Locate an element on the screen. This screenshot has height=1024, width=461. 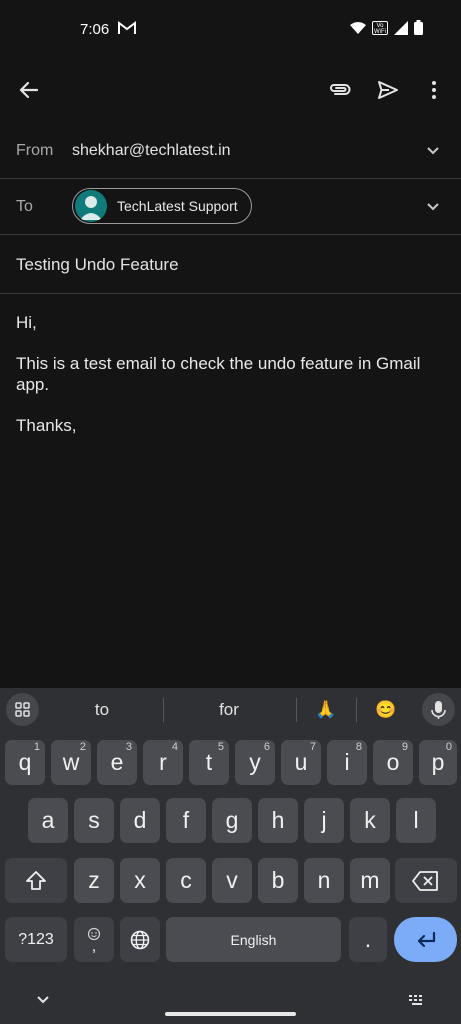
more-vert-icon is located at coordinates (434, 90).